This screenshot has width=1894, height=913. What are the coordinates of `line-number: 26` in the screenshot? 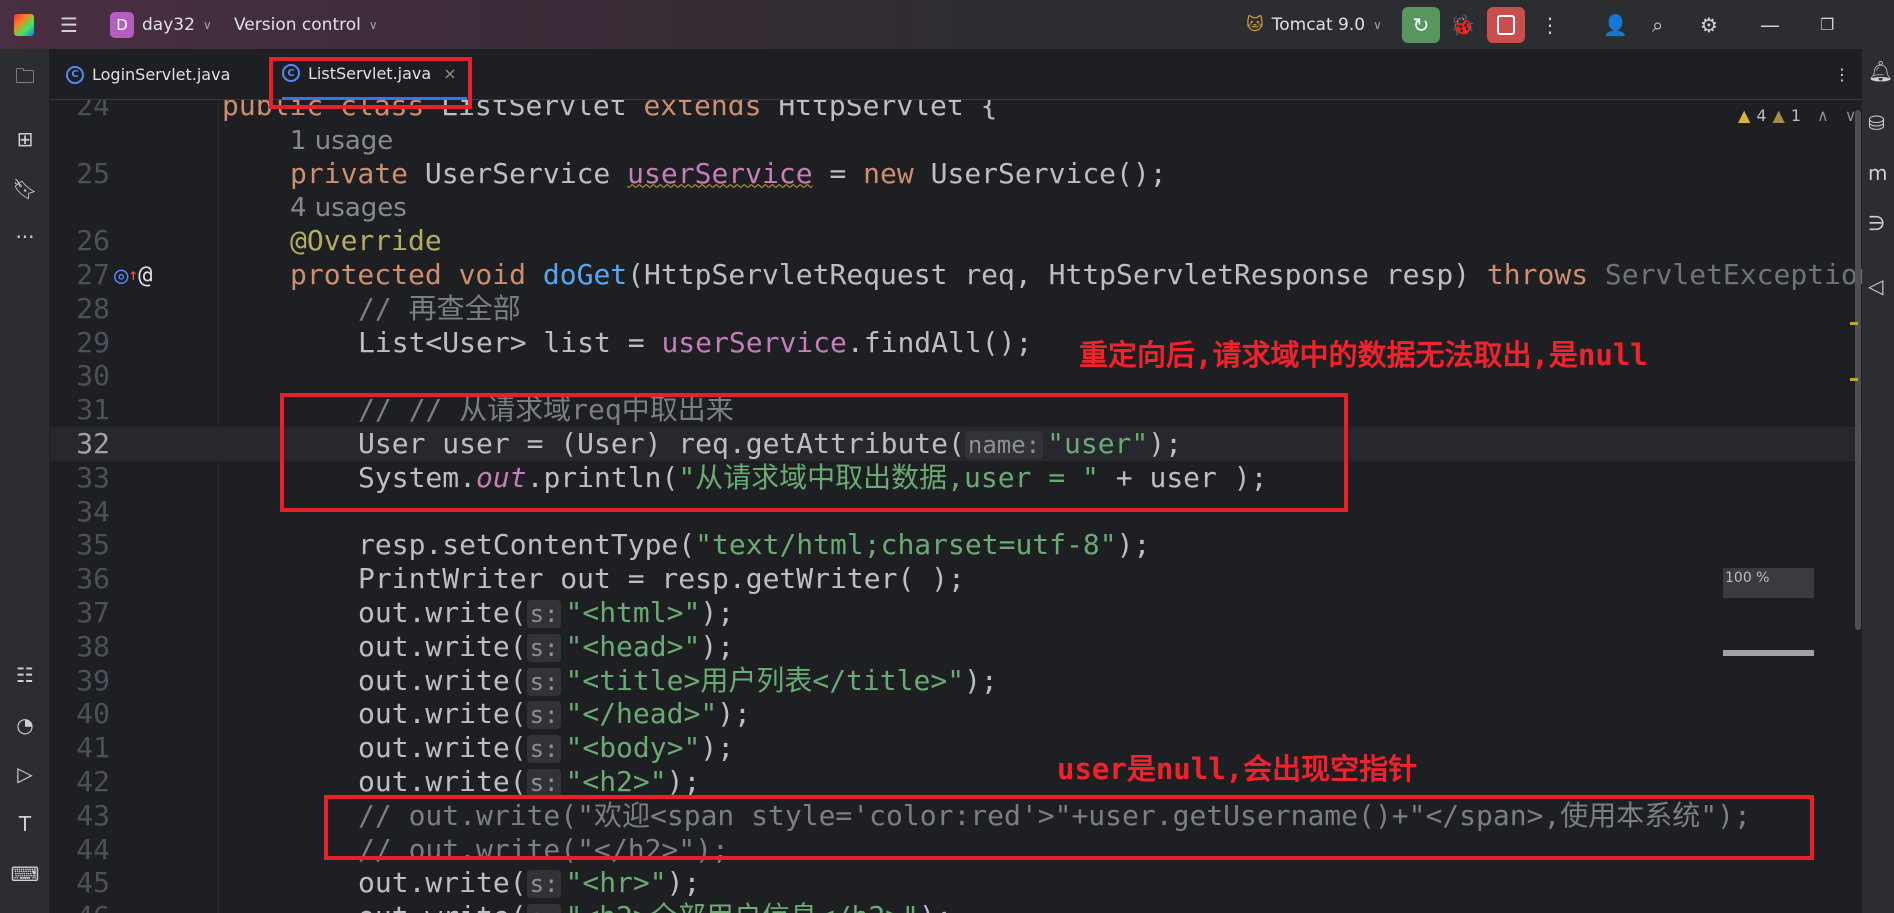 It's located at (80, 241).